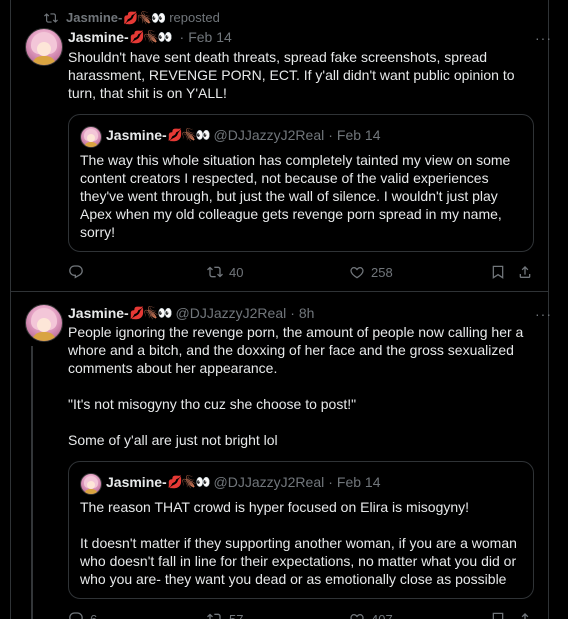  Describe the element at coordinates (32, 482) in the screenshot. I see `thread-line` at that location.